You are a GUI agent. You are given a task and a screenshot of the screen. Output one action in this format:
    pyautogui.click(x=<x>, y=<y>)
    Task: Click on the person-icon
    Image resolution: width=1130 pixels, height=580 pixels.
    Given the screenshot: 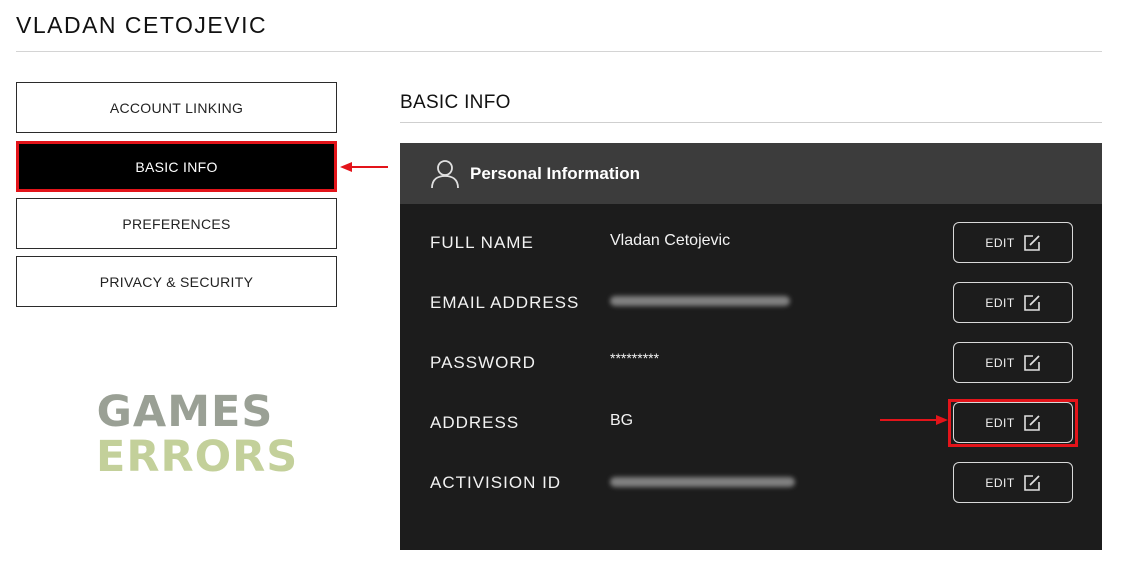 What is the action you would take?
    pyautogui.click(x=445, y=173)
    